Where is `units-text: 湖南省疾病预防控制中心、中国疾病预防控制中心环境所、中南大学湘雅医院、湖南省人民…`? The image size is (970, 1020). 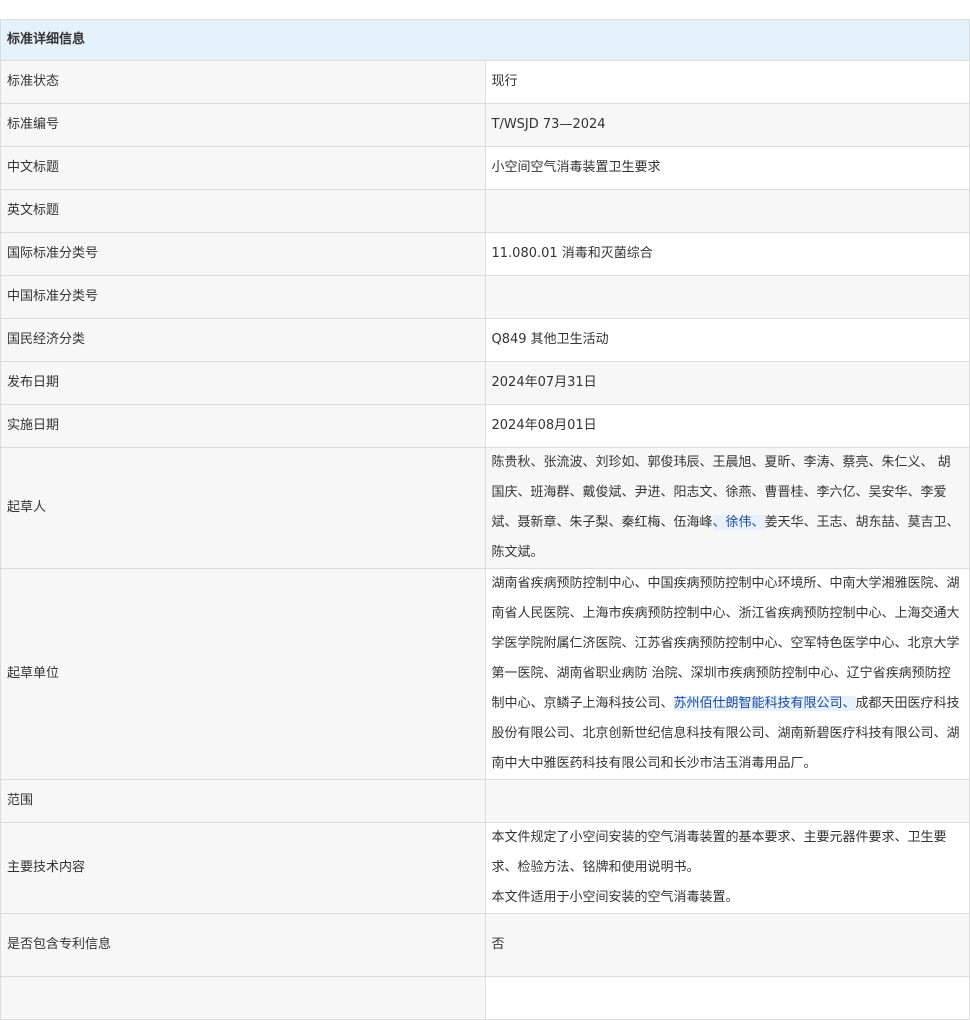 units-text: 湖南省疾病预防控制中心、中国疾病预防控制中心环境所、中南大学湘雅医院、湖南省人民… is located at coordinates (725, 643).